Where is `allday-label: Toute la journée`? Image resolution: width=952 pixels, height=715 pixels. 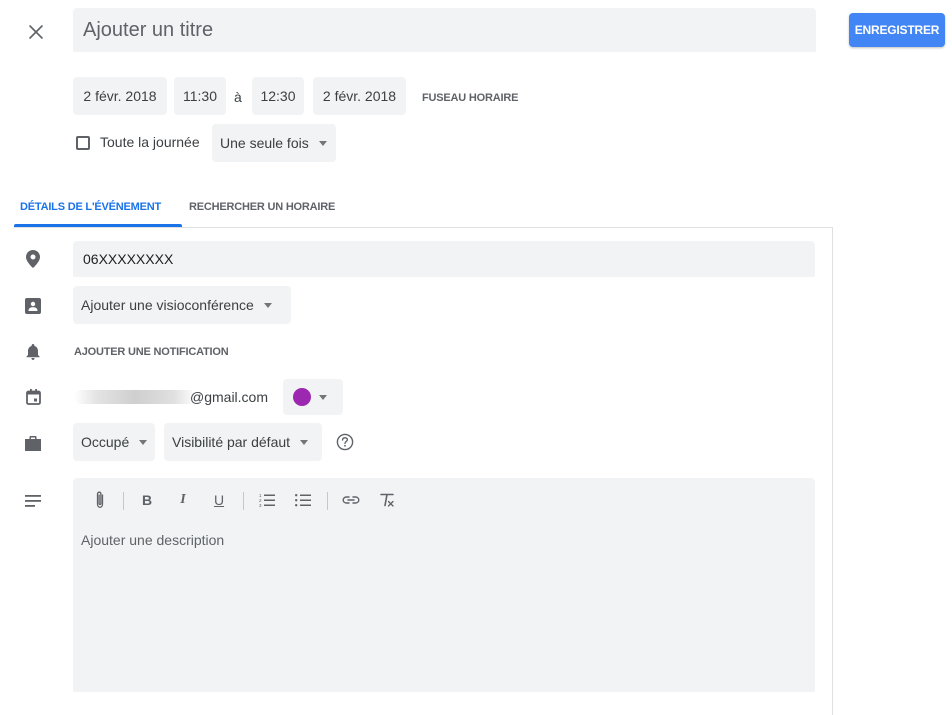
allday-label: Toute la journée is located at coordinates (150, 142).